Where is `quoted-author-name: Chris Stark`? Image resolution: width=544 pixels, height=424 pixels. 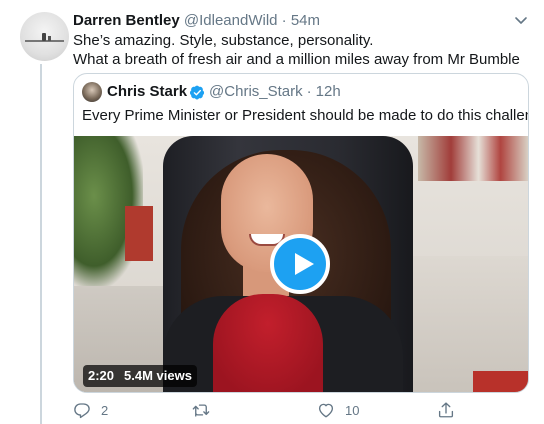 quoted-author-name: Chris Stark is located at coordinates (147, 92).